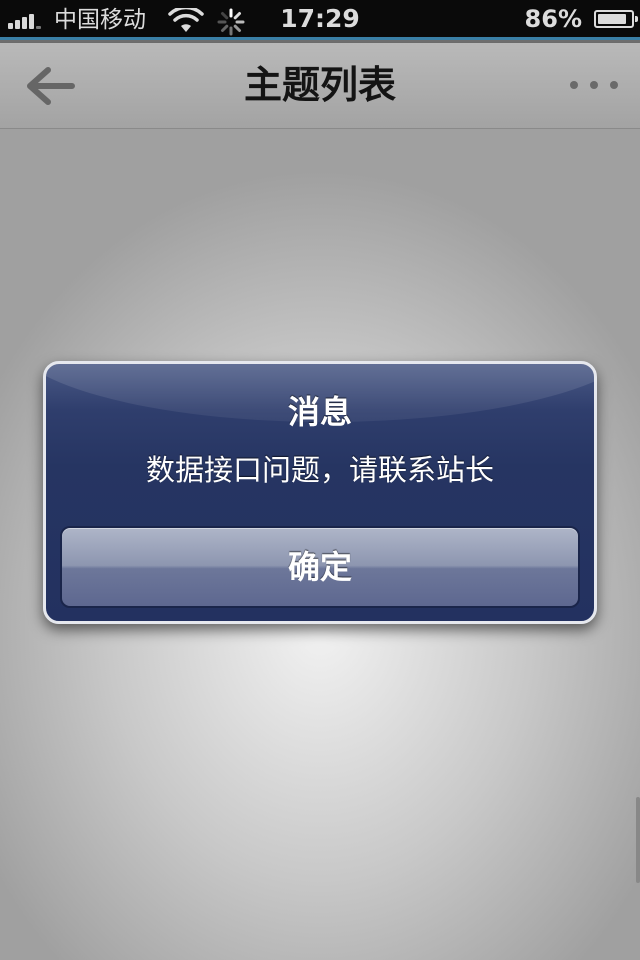 This screenshot has height=960, width=640. Describe the element at coordinates (594, 85) in the screenshot. I see `ellipsis-icon` at that location.